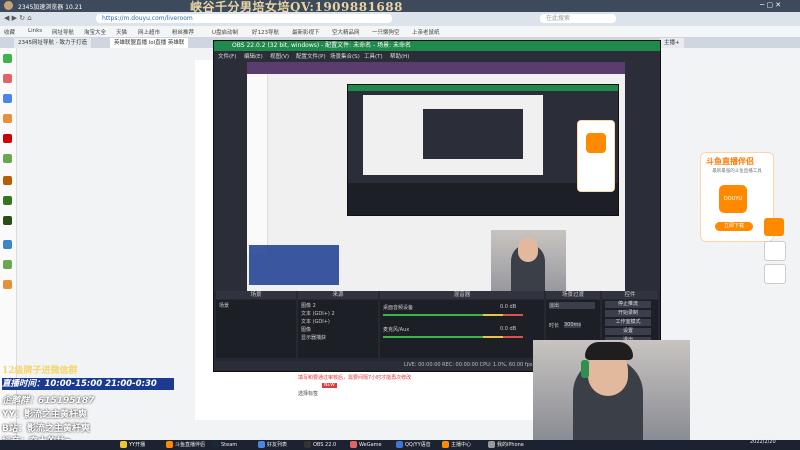 The height and width of the screenshot is (450, 800). Describe the element at coordinates (311, 56) in the screenshot. I see `menu-profile: 配置文件(P)` at that location.